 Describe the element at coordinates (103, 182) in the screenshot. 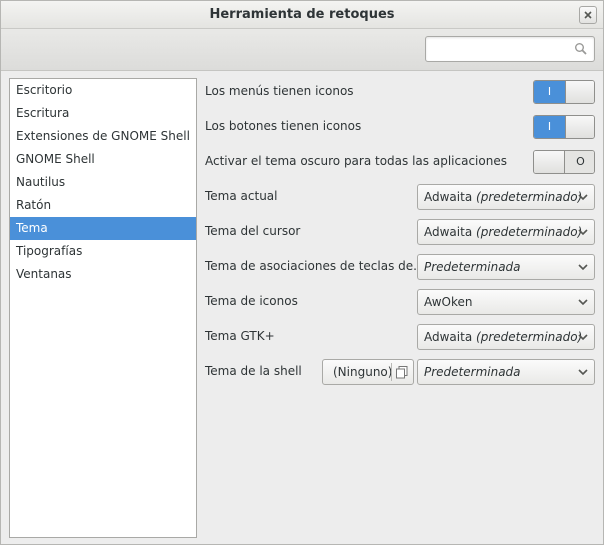

I see `sidebar-item-nautilus: Nautilus` at that location.